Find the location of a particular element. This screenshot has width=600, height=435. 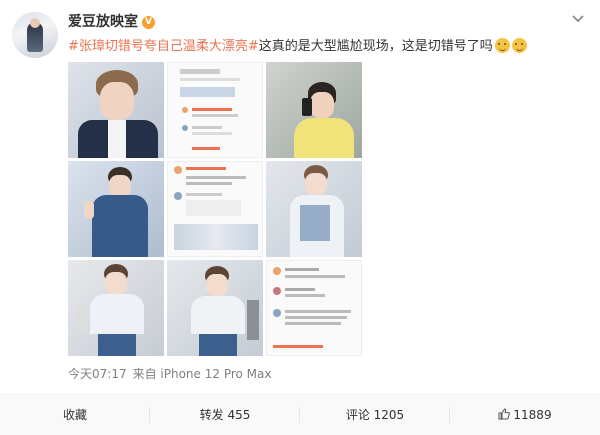

author-name: 爱豆放映室 is located at coordinates (103, 22).